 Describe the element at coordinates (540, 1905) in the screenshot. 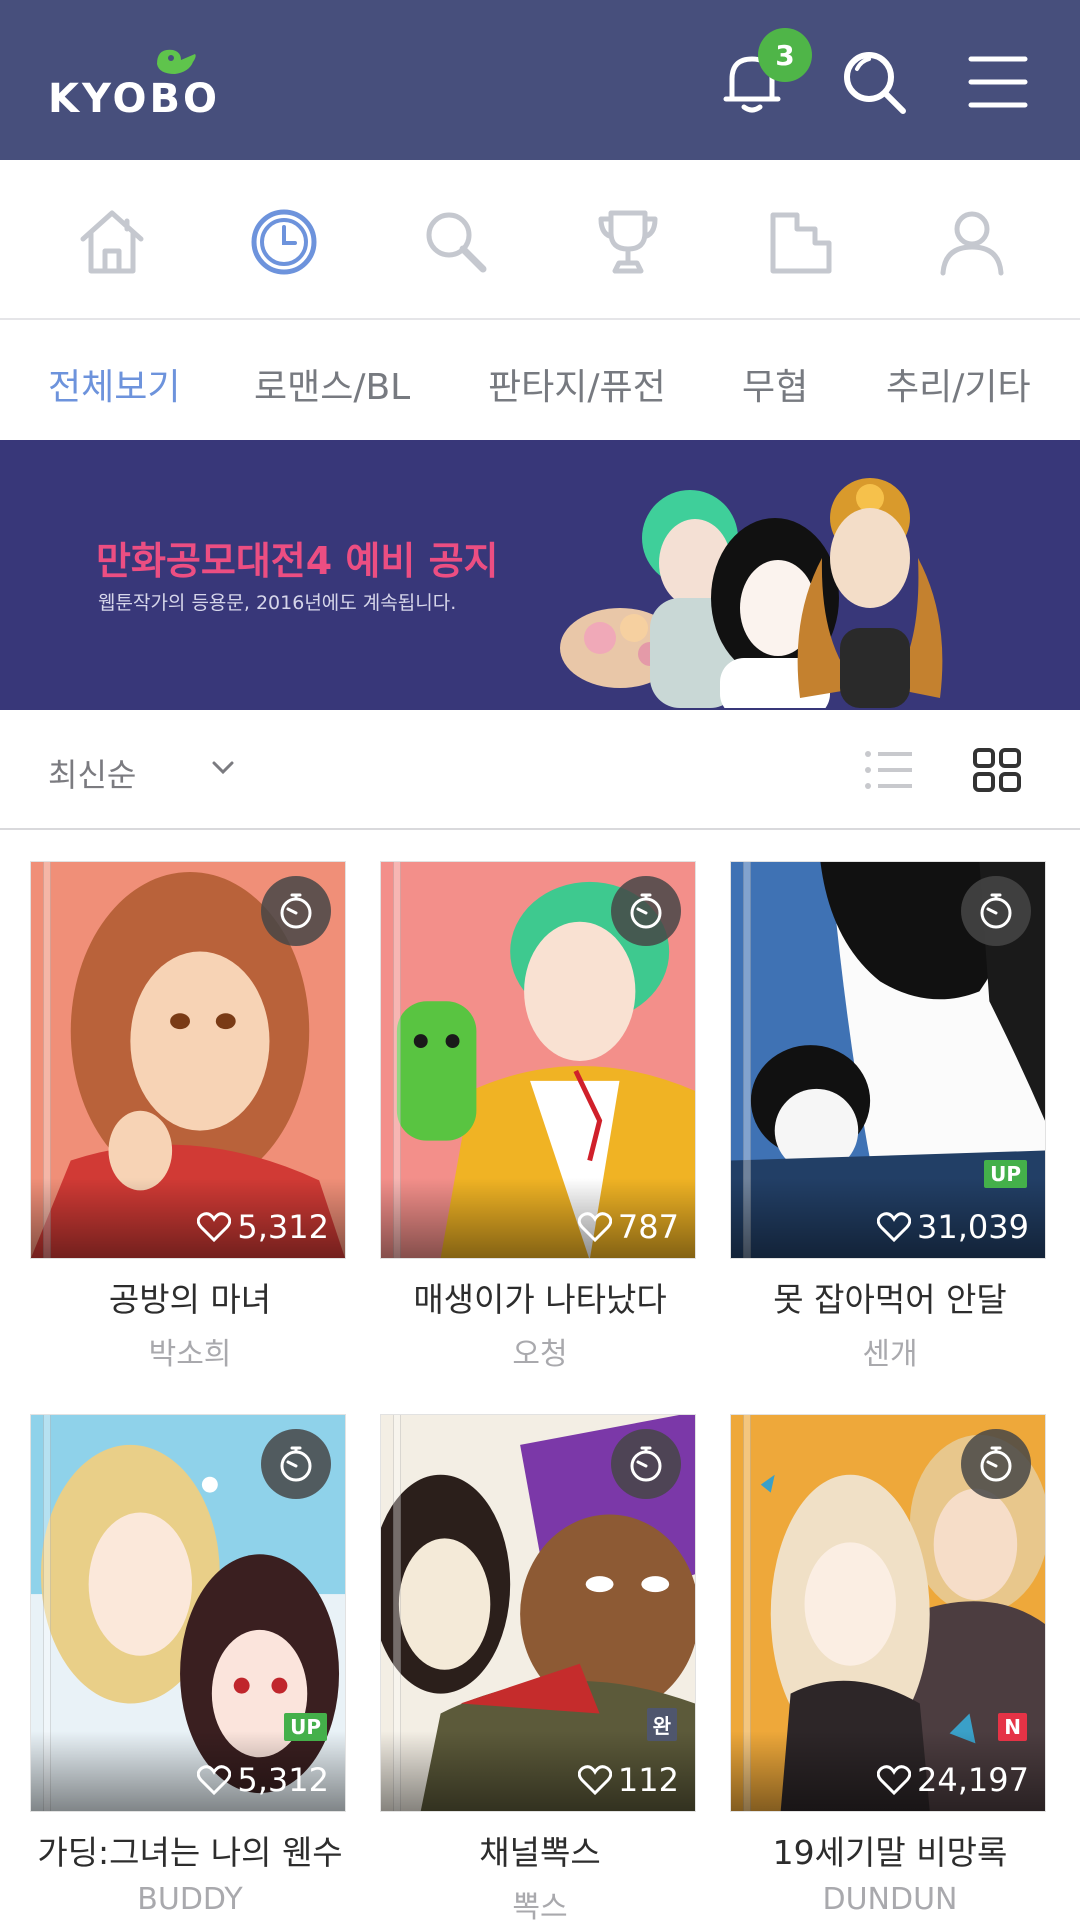

I see `card-author: 뽁스` at that location.